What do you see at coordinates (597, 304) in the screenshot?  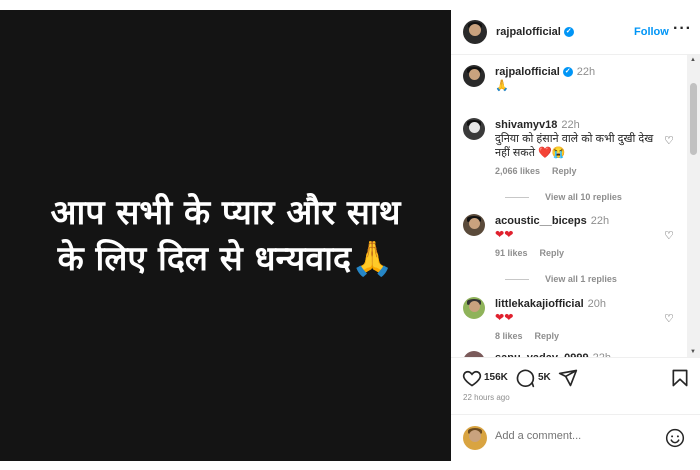 I see `comment-time: 20h` at bounding box center [597, 304].